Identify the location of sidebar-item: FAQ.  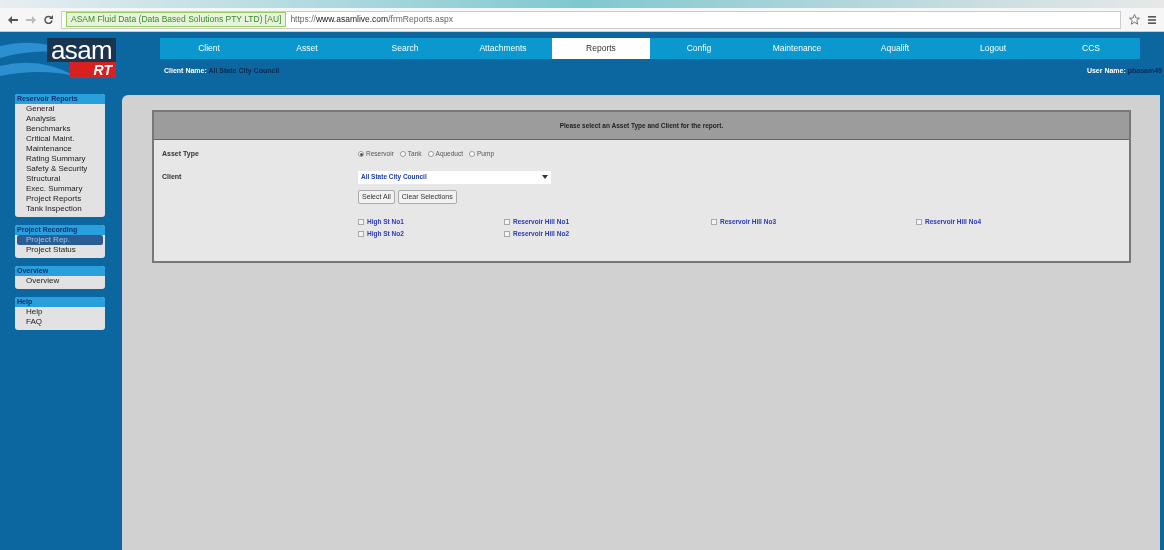
(60, 322).